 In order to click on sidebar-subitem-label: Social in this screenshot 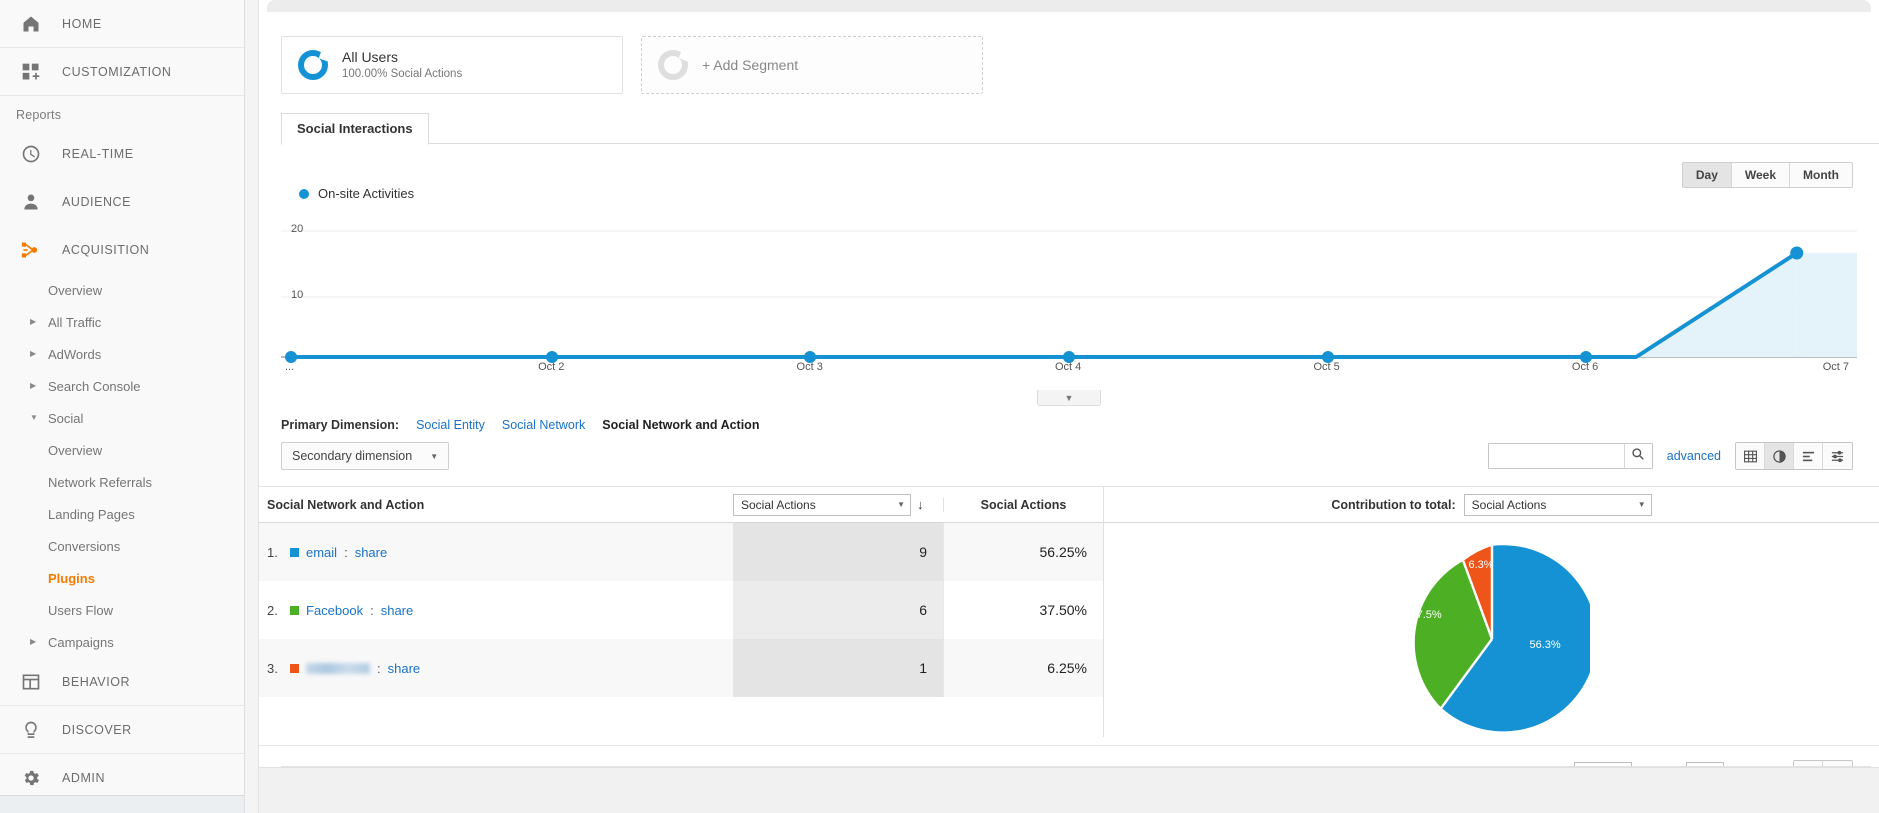, I will do `click(66, 418)`.